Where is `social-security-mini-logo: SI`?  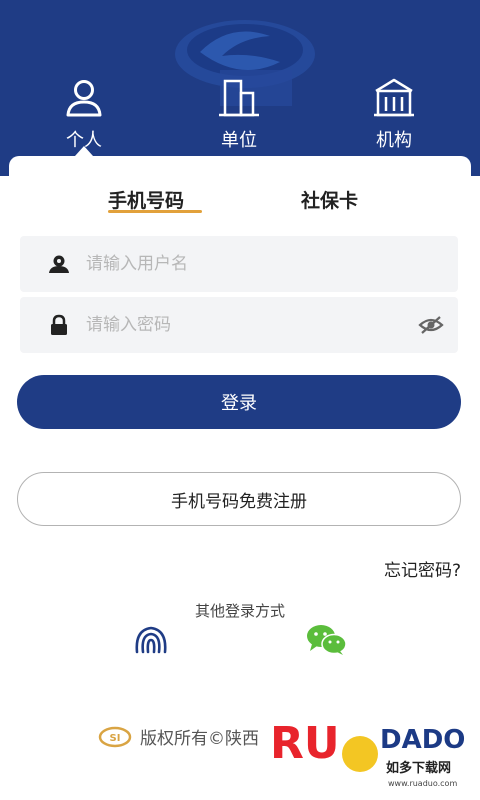
social-security-mini-logo: SI is located at coordinates (115, 736).